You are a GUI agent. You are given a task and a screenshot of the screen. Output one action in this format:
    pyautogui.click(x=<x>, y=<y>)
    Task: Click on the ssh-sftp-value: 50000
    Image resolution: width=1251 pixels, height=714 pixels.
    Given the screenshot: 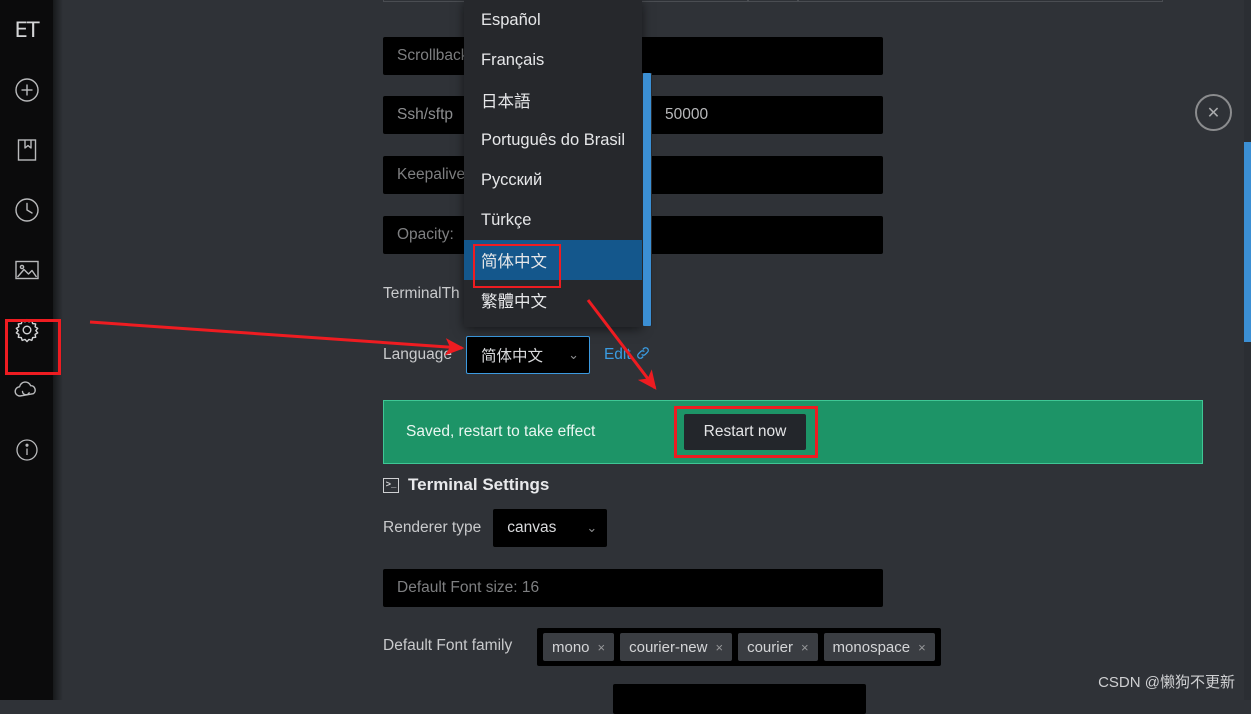 What is the action you would take?
    pyautogui.click(x=687, y=114)
    